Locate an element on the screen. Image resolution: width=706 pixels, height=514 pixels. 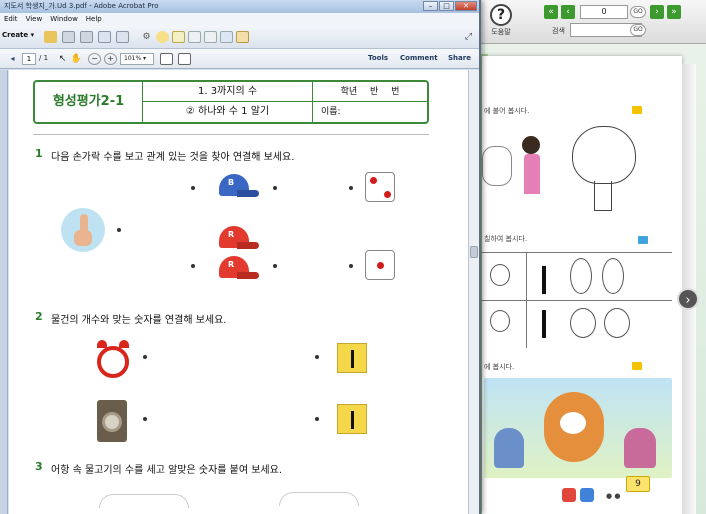
page-total: / 1 is located at coordinates (44, 58).